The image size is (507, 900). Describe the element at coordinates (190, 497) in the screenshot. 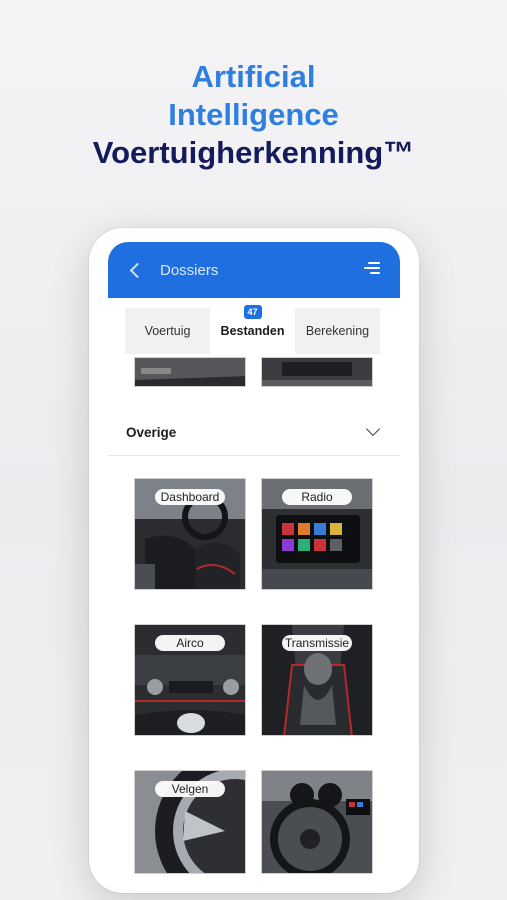

I see `photo-label: Dashboard` at that location.